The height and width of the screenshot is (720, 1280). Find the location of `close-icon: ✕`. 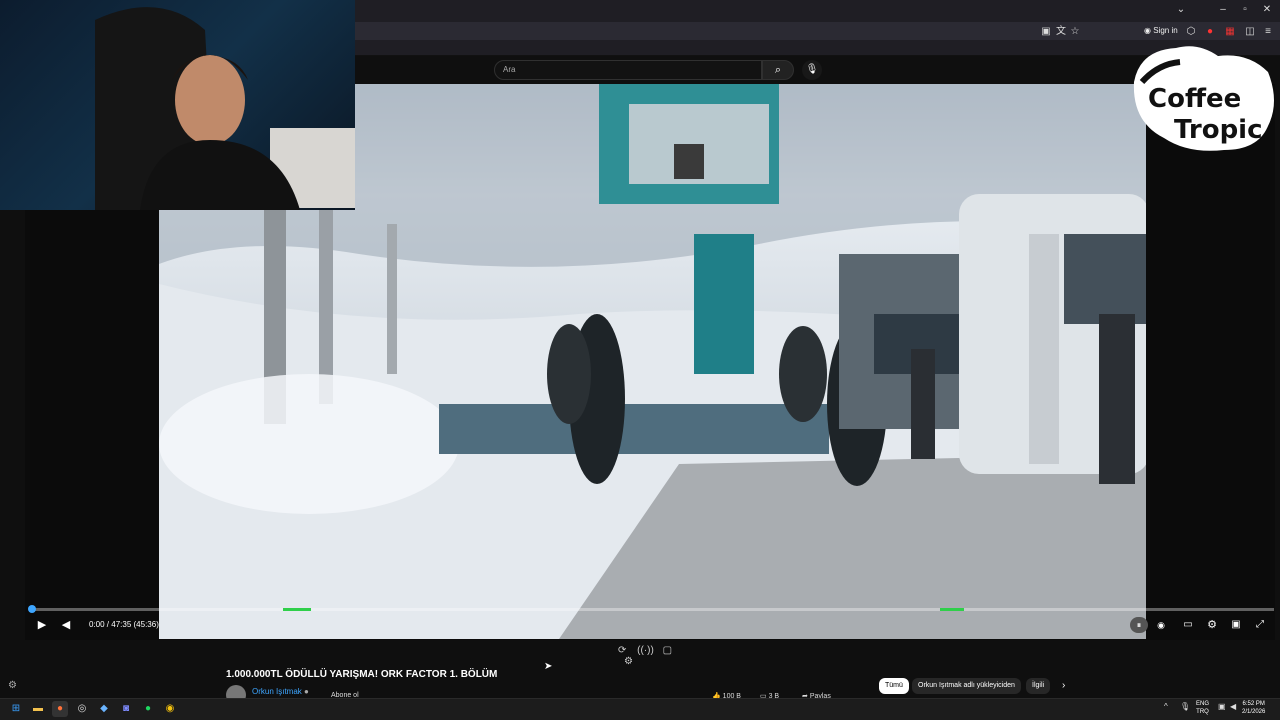

close-icon: ✕ is located at coordinates (1267, 10).